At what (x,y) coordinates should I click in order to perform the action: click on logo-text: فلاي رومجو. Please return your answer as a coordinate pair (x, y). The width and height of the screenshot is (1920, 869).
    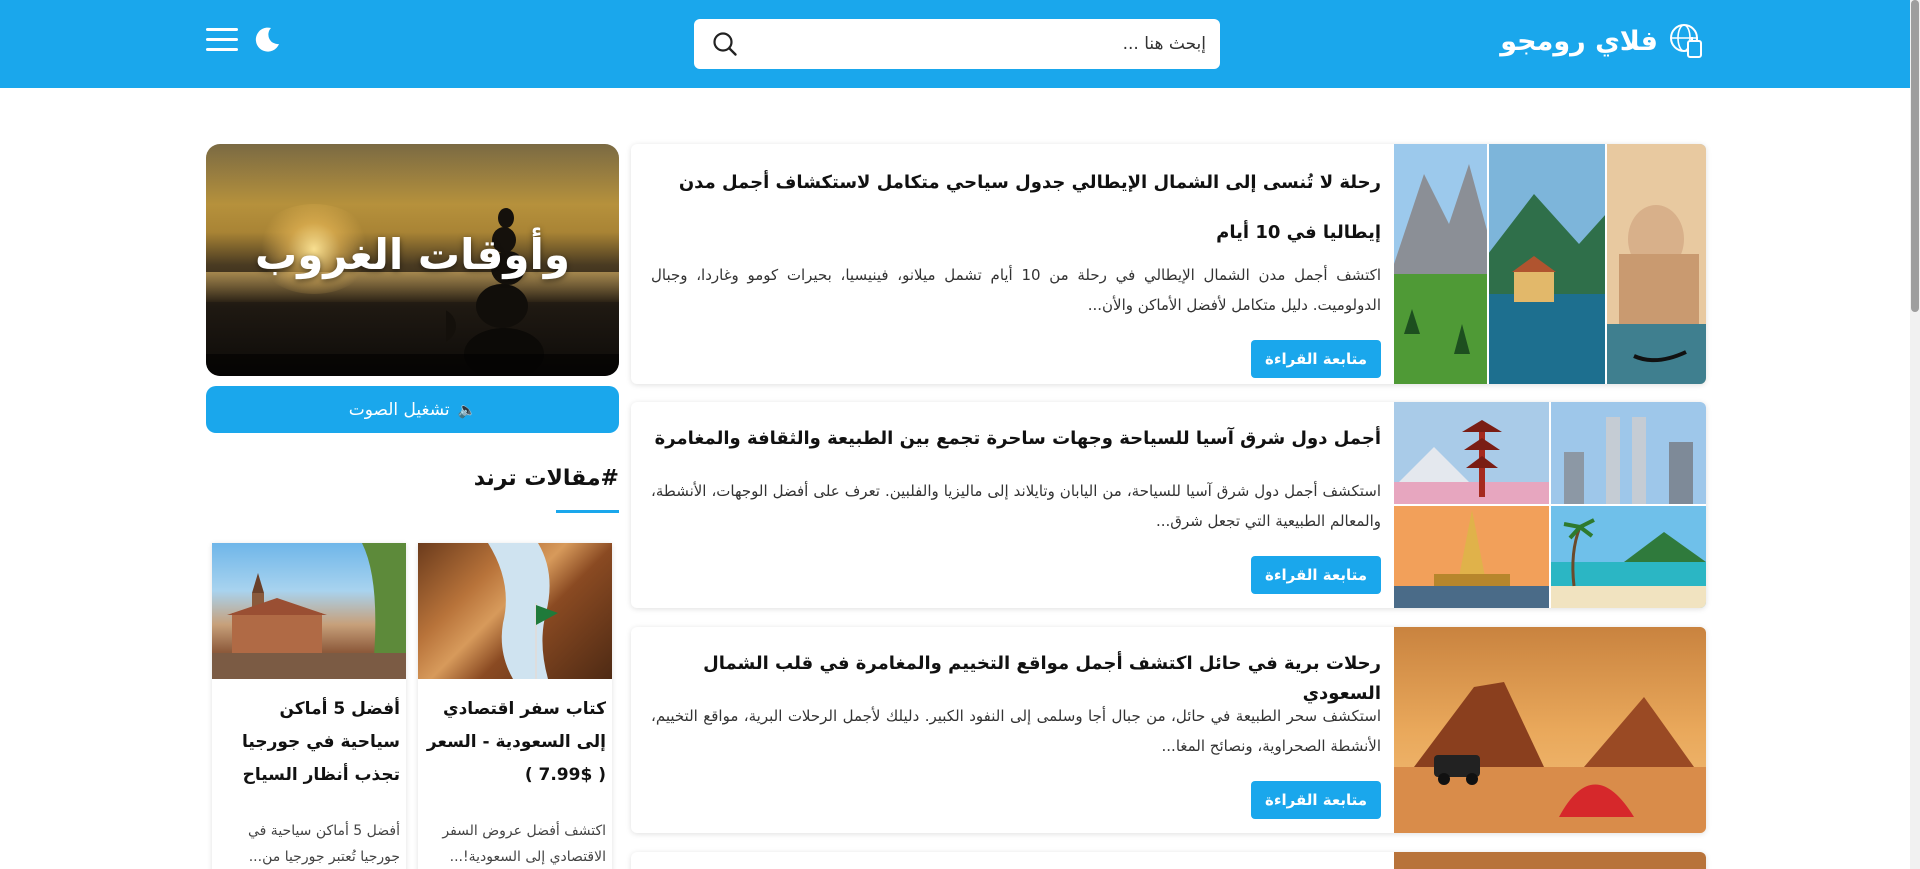
    Looking at the image, I should click on (1579, 41).